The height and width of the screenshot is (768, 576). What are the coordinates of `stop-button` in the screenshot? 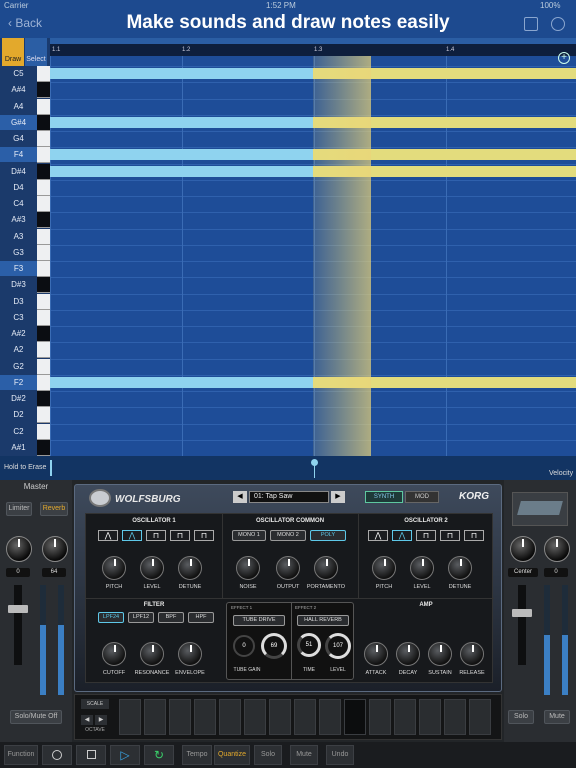 It's located at (91, 755).